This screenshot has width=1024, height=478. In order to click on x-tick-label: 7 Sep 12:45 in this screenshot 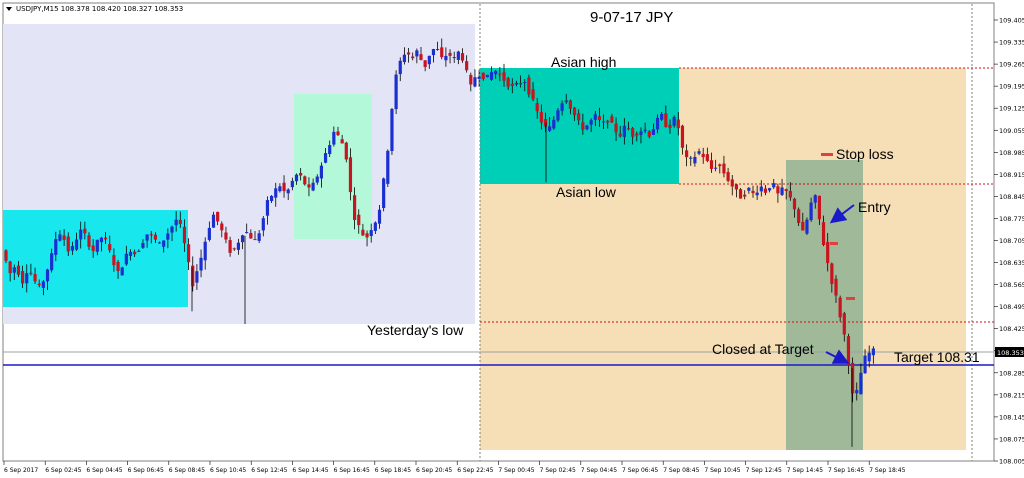, I will do `click(764, 470)`.